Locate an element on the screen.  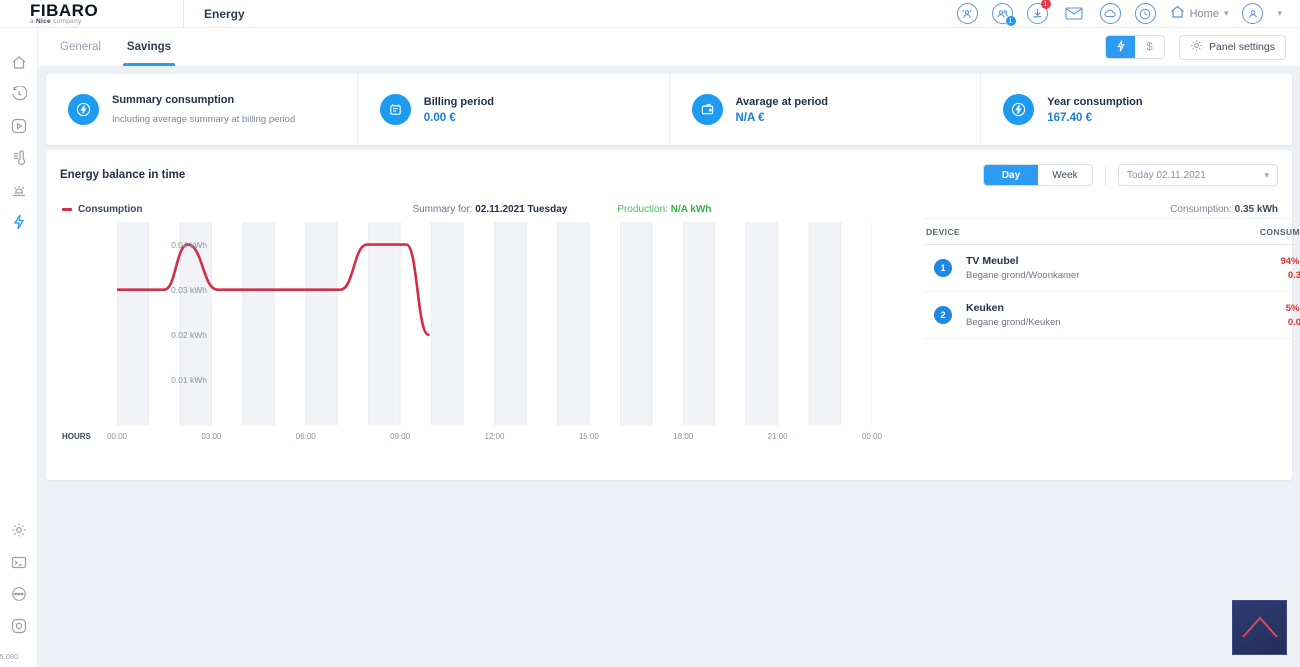
summary-for: Summary for: 02.11.2021 Tuesday is located at coordinates (490, 209).